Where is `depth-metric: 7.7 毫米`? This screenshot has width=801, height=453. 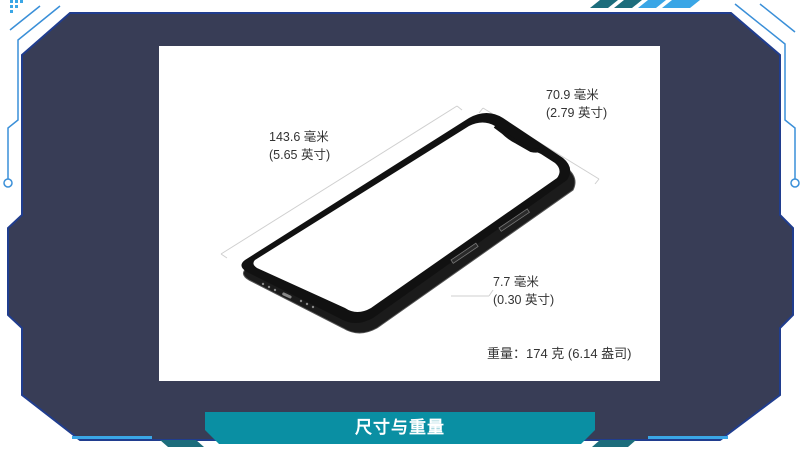 depth-metric: 7.7 毫米 is located at coordinates (516, 282).